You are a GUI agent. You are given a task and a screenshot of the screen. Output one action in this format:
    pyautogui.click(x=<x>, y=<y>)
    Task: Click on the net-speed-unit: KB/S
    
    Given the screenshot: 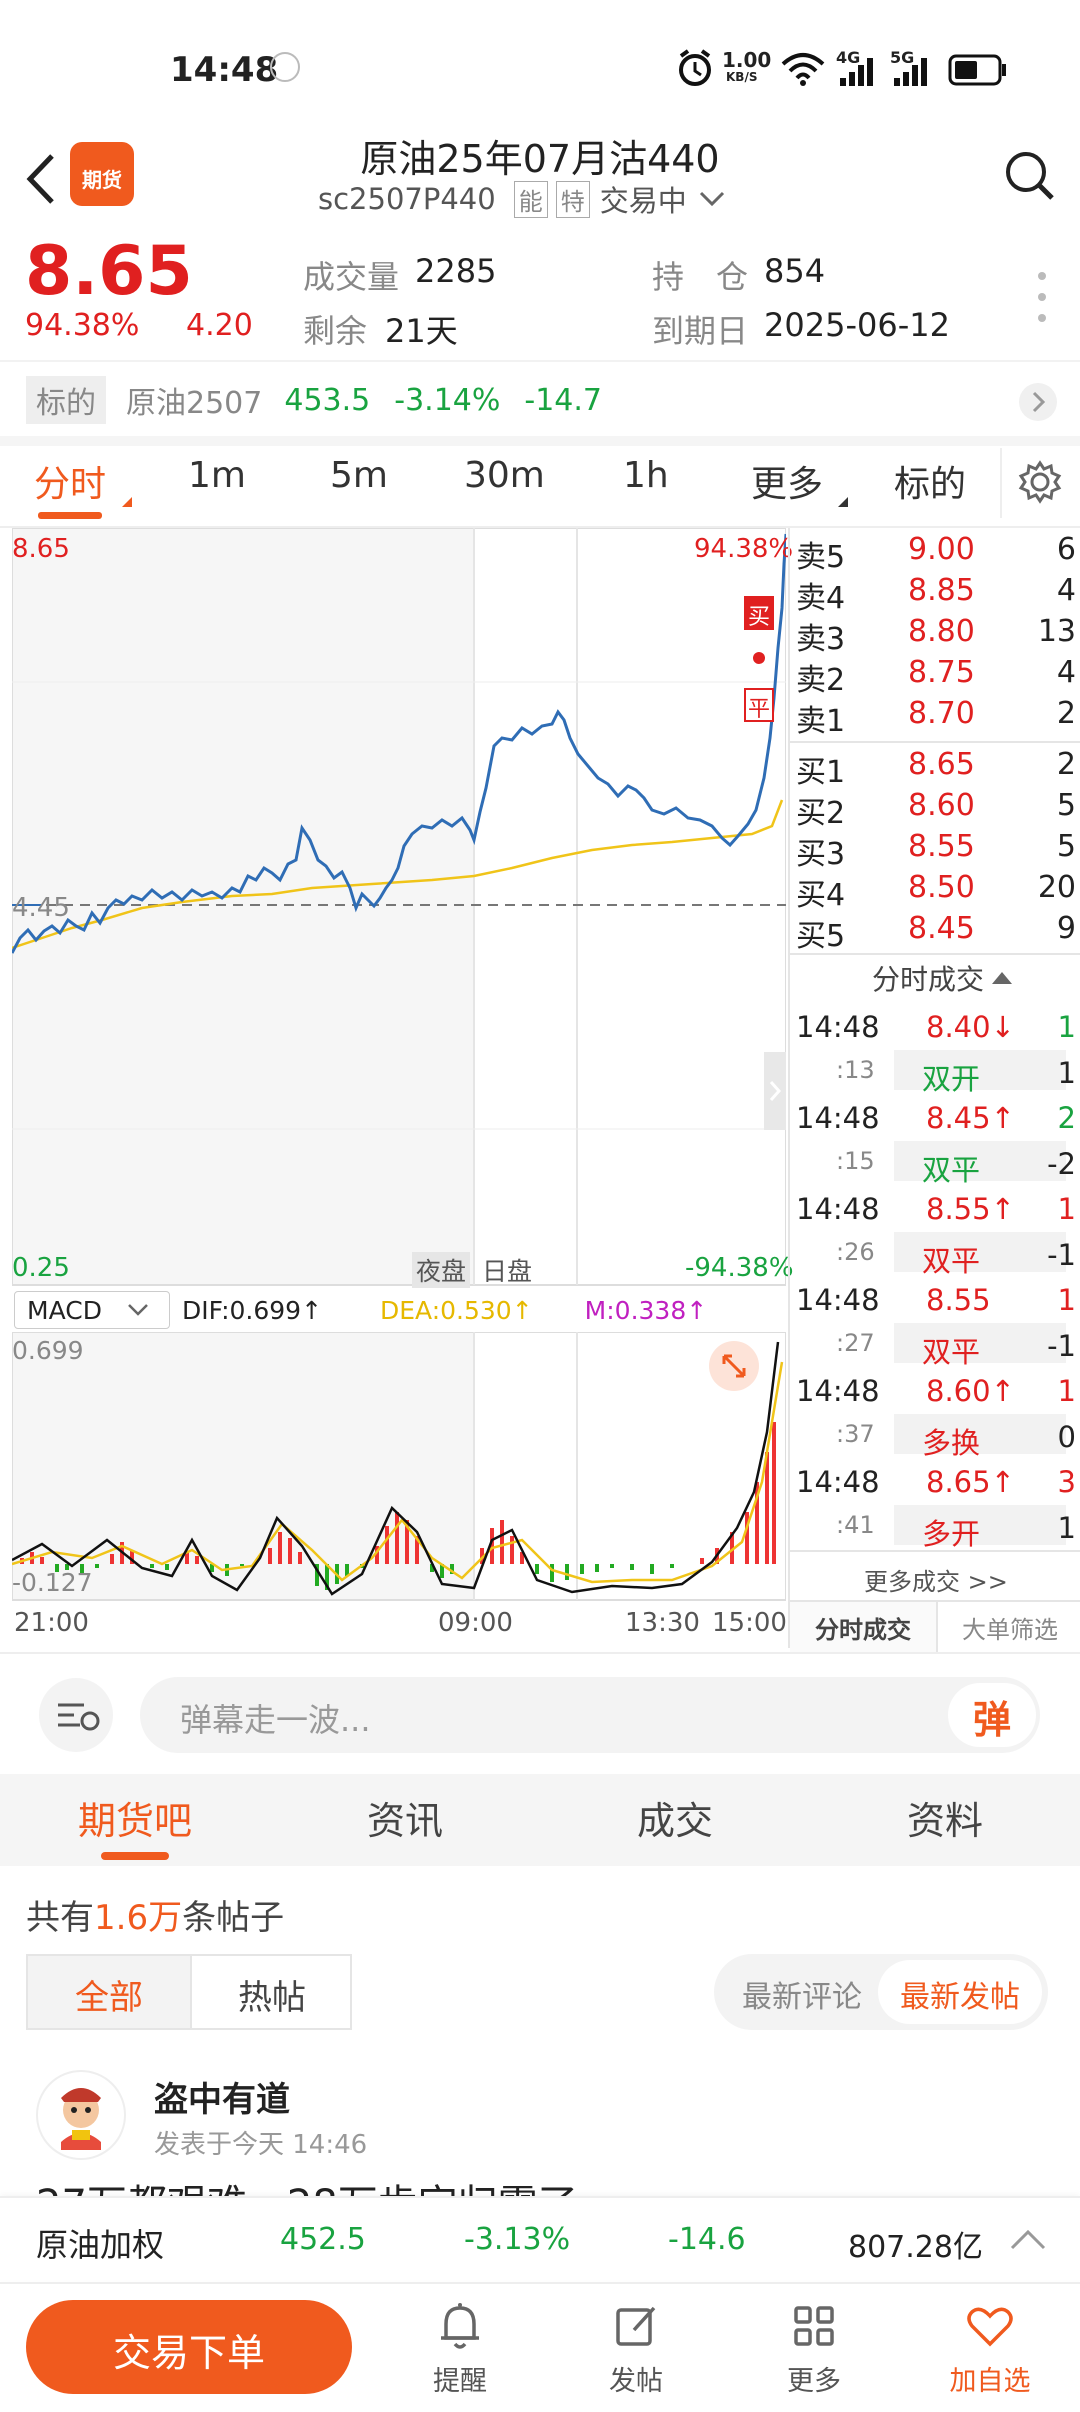 What is the action you would take?
    pyautogui.click(x=742, y=77)
    